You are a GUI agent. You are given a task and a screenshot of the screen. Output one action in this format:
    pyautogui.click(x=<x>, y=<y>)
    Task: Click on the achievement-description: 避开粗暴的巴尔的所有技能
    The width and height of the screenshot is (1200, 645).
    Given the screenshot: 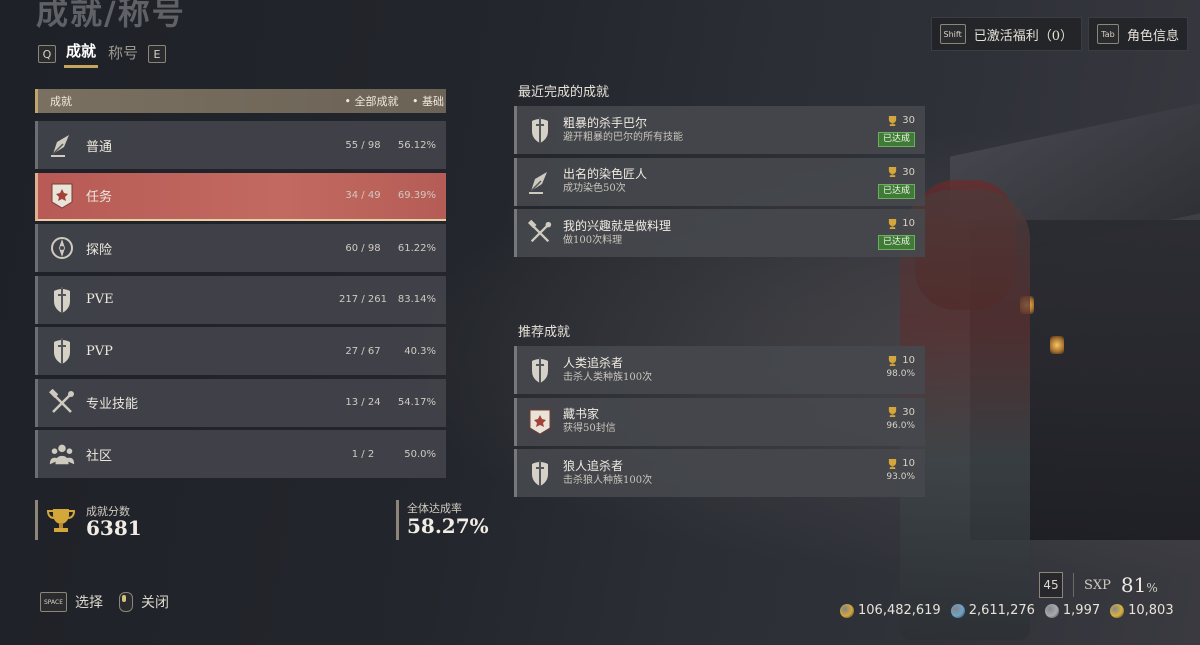 What is the action you would take?
    pyautogui.click(x=623, y=137)
    